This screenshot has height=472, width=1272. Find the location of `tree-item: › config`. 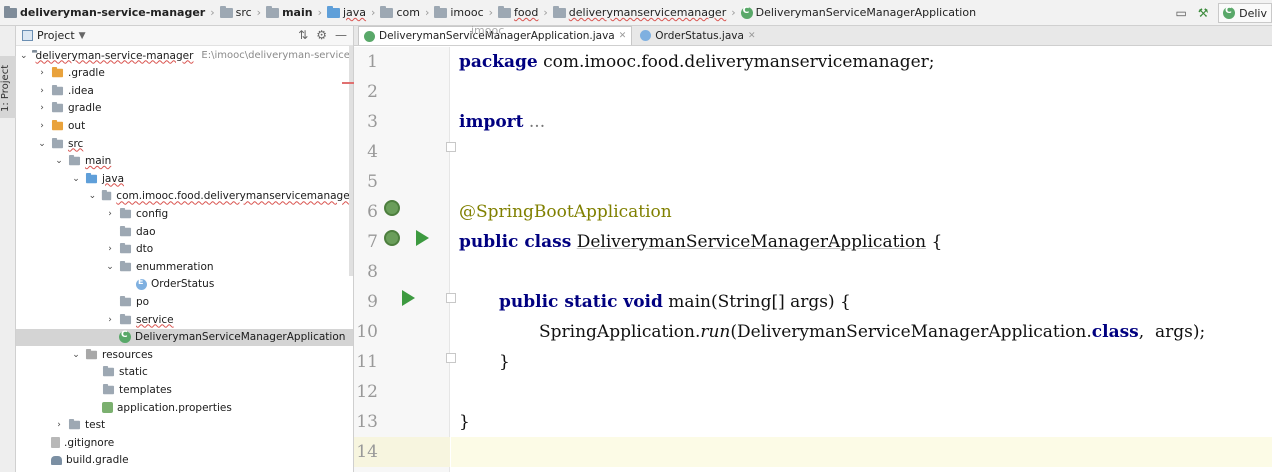

tree-item: › config is located at coordinates (184, 213).